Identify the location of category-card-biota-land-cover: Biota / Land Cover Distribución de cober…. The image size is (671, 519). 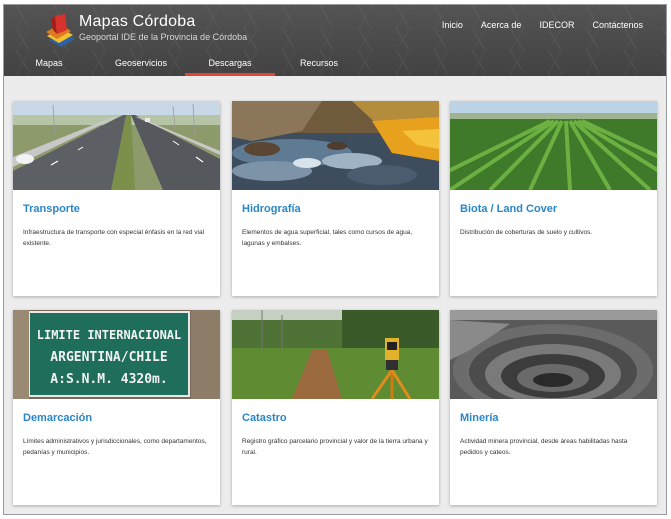
(553, 198).